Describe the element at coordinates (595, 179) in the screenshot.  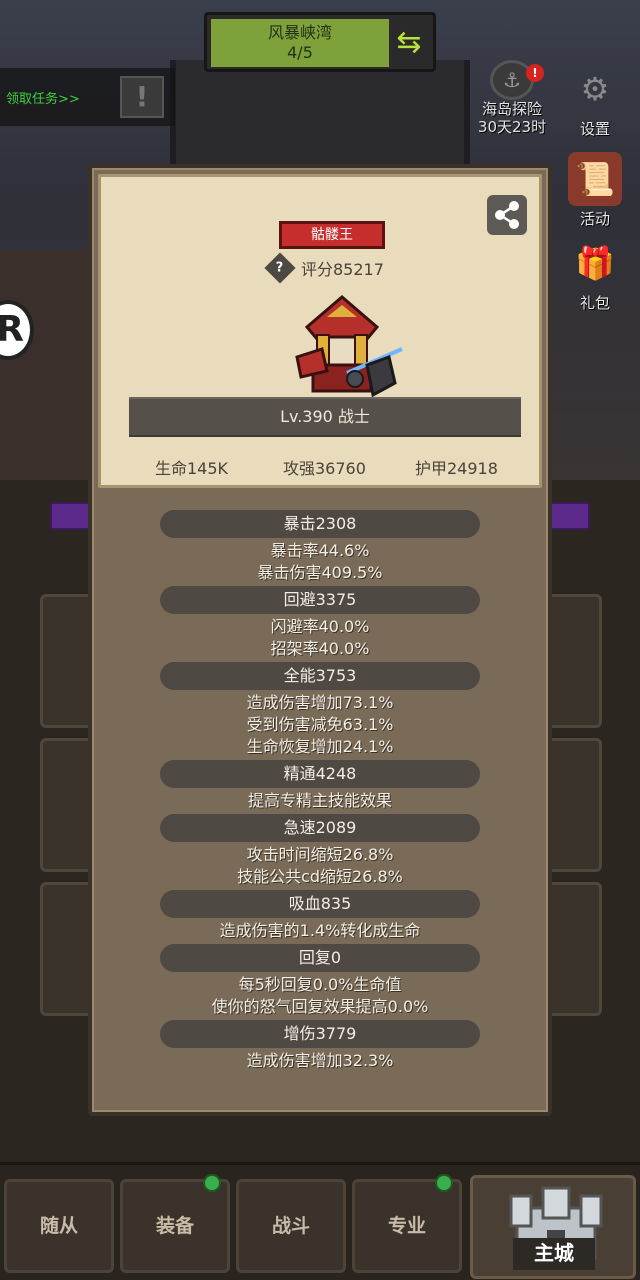
I see `scroll-icon: 📜` at that location.